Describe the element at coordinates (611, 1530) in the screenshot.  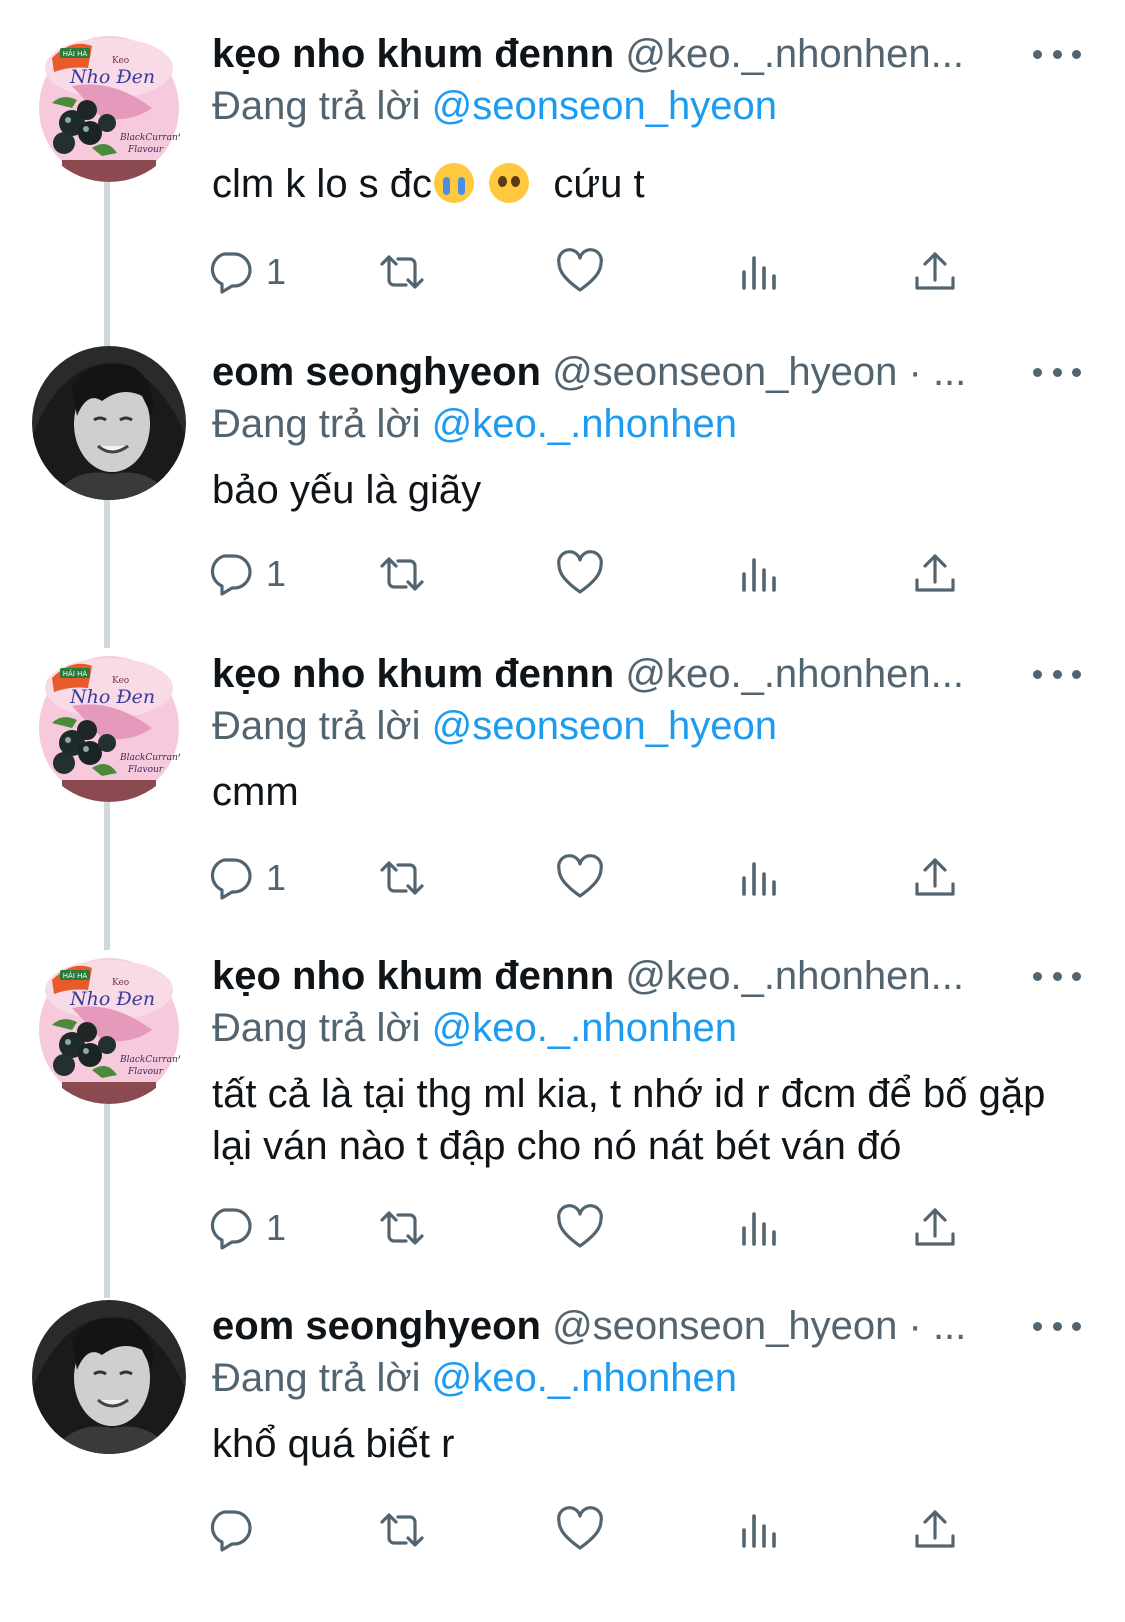
I see `tweet-actions` at that location.